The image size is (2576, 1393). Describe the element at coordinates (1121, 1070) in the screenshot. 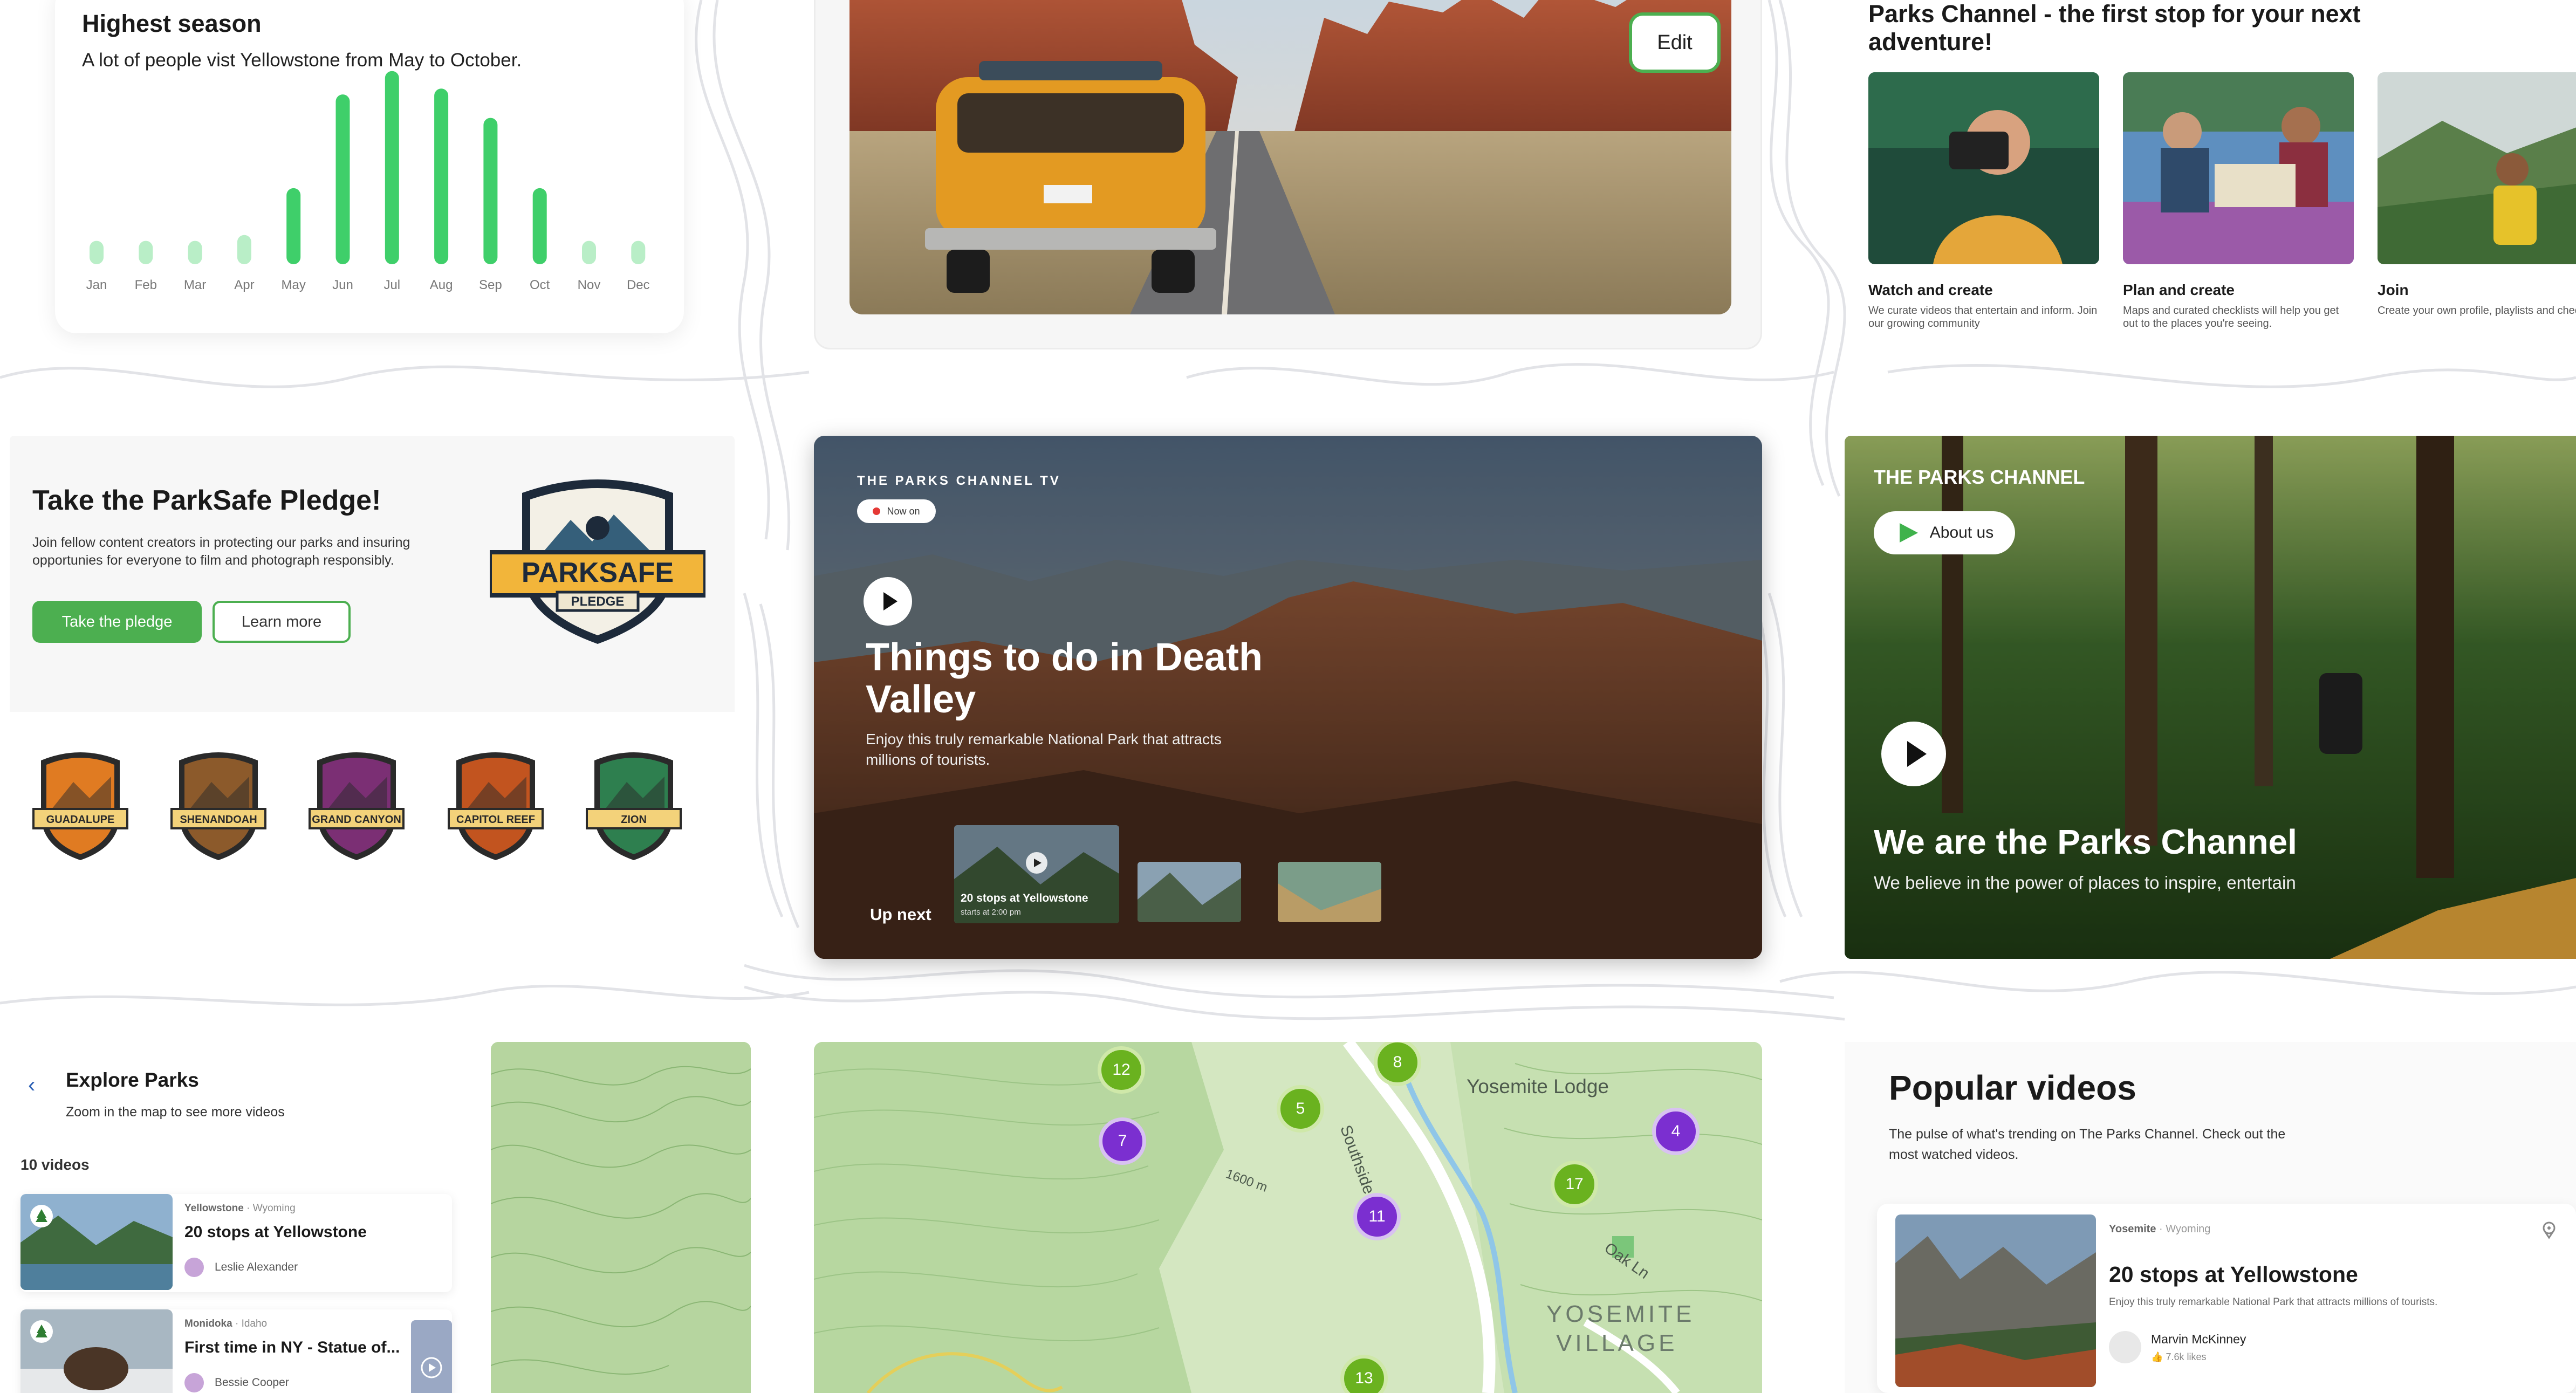

I see `map-cluster-marker: 12` at that location.